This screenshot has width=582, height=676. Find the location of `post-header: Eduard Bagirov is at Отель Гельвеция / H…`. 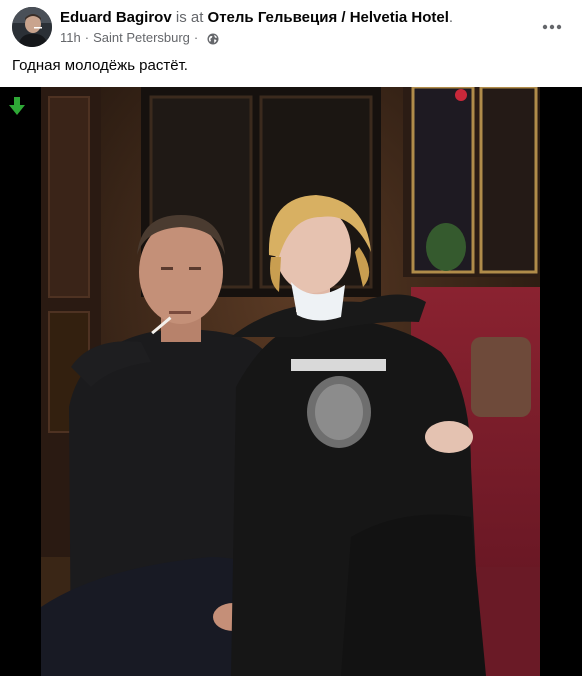

post-header: Eduard Bagirov is at Отель Гельвеция / H… is located at coordinates (291, 26).